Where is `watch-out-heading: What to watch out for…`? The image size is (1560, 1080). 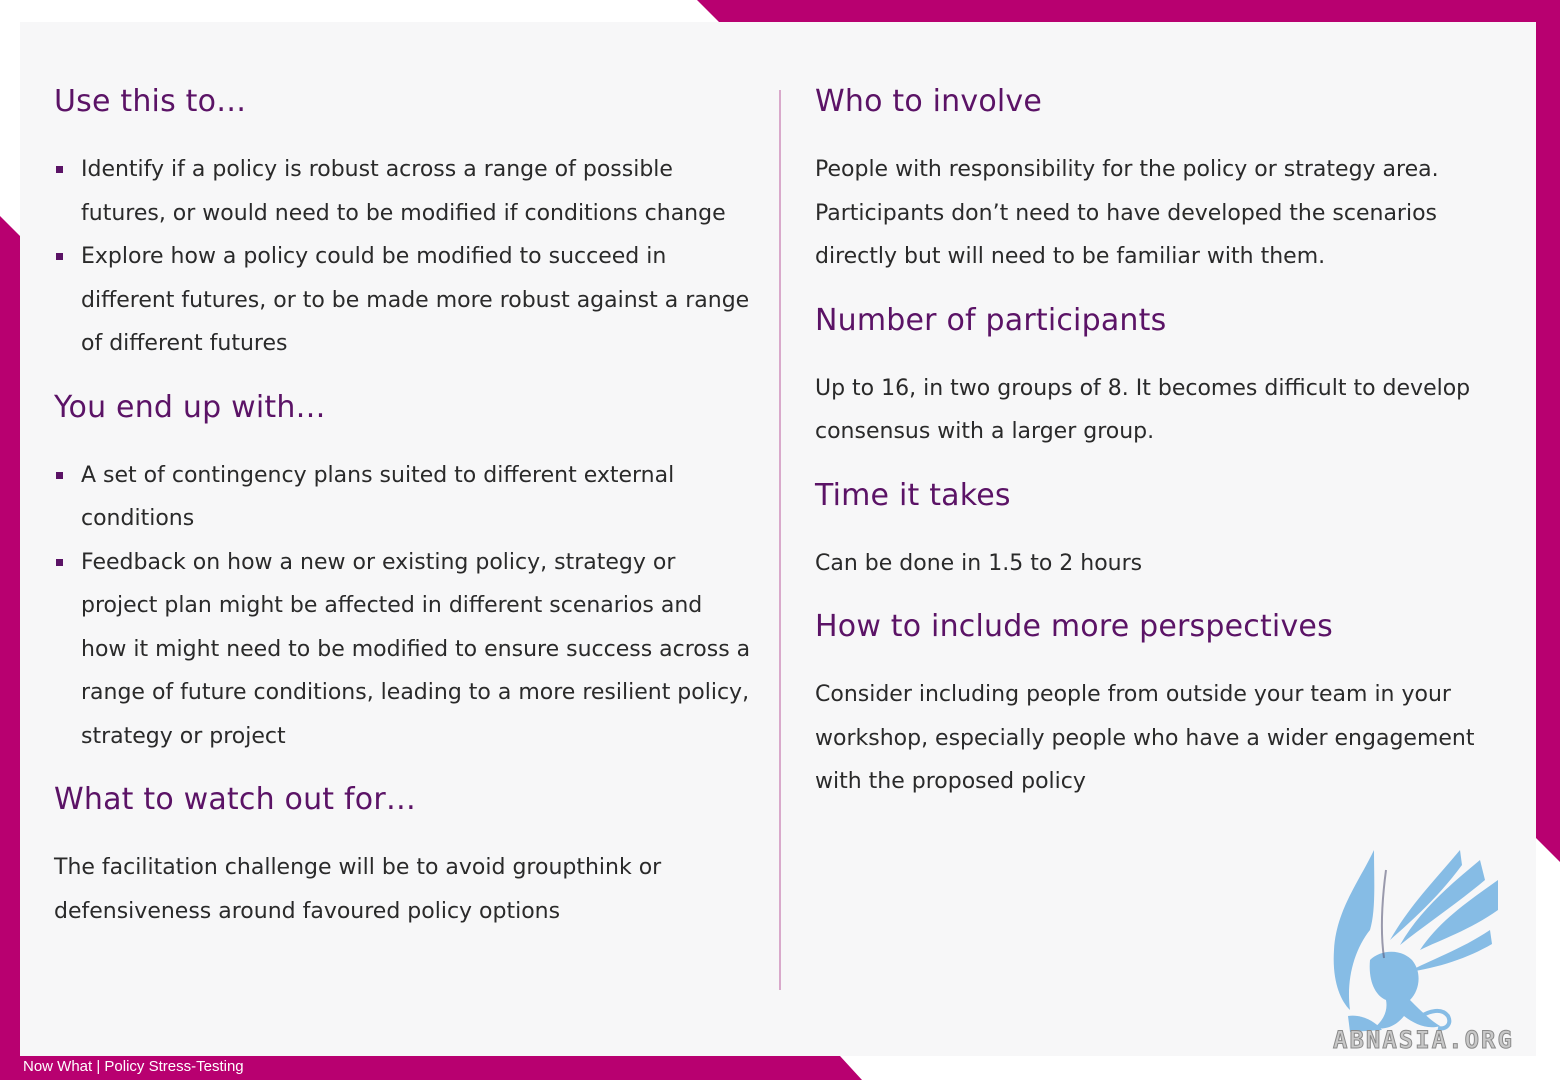
watch-out-heading: What to watch out for… is located at coordinates (235, 799).